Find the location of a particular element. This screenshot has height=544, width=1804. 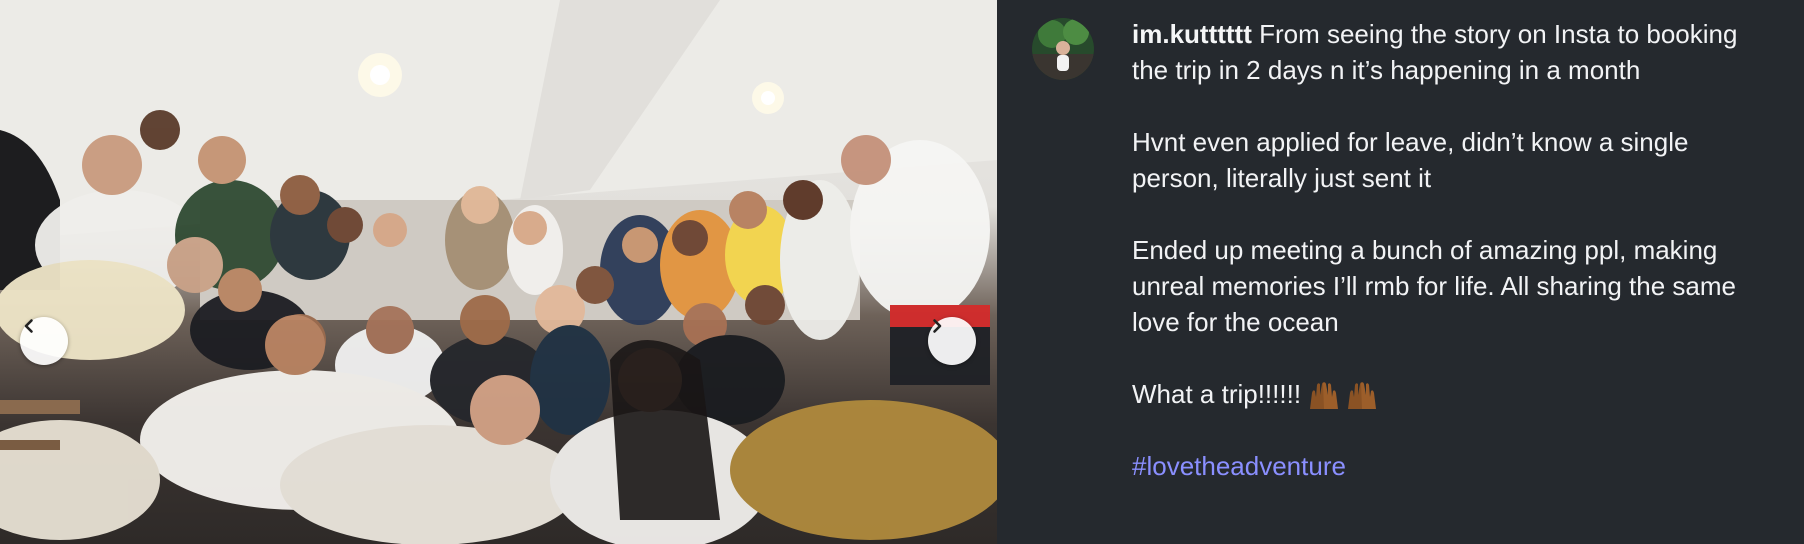

carousel-prev-button is located at coordinates (44, 341).